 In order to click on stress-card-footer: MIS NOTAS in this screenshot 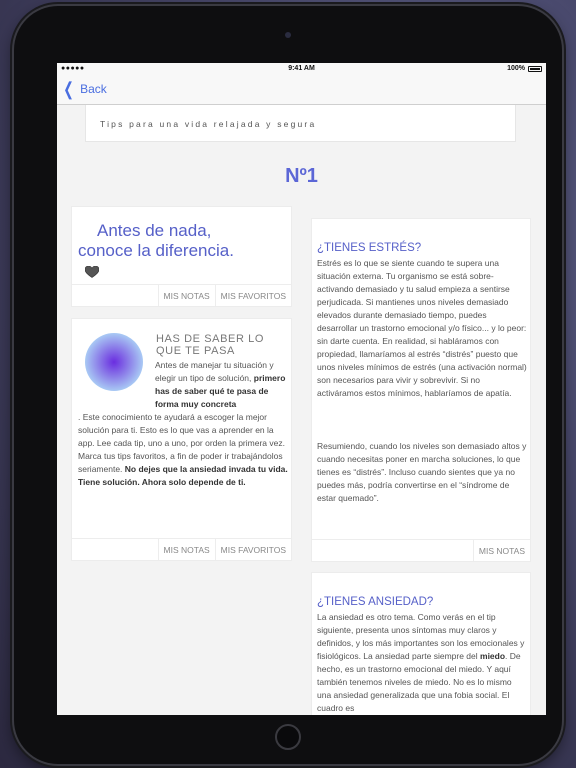, I will do `click(421, 550)`.